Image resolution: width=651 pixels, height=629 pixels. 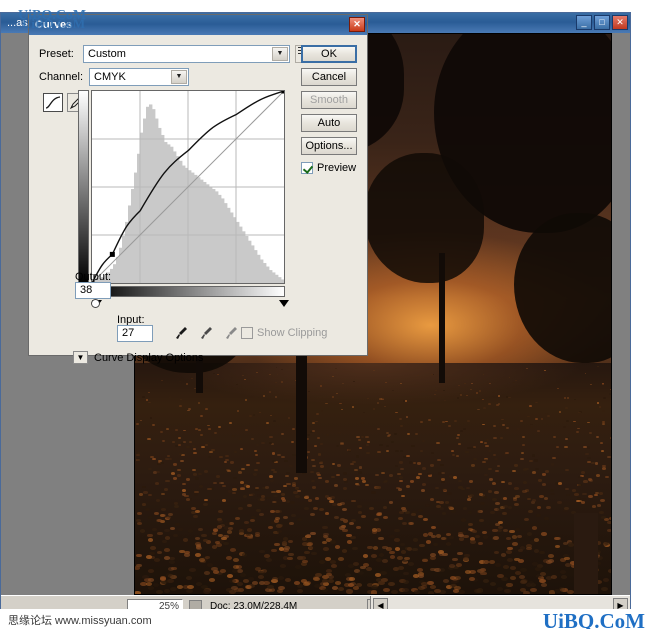 What do you see at coordinates (284, 333) in the screenshot?
I see `show-clipping-row: Show Clipping` at bounding box center [284, 333].